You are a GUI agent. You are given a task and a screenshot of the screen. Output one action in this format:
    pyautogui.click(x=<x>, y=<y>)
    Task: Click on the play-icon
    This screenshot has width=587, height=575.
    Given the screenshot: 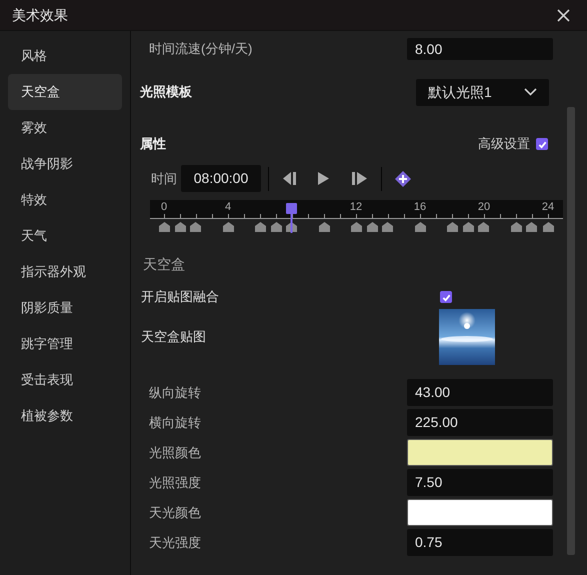 What is the action you would take?
    pyautogui.click(x=323, y=178)
    